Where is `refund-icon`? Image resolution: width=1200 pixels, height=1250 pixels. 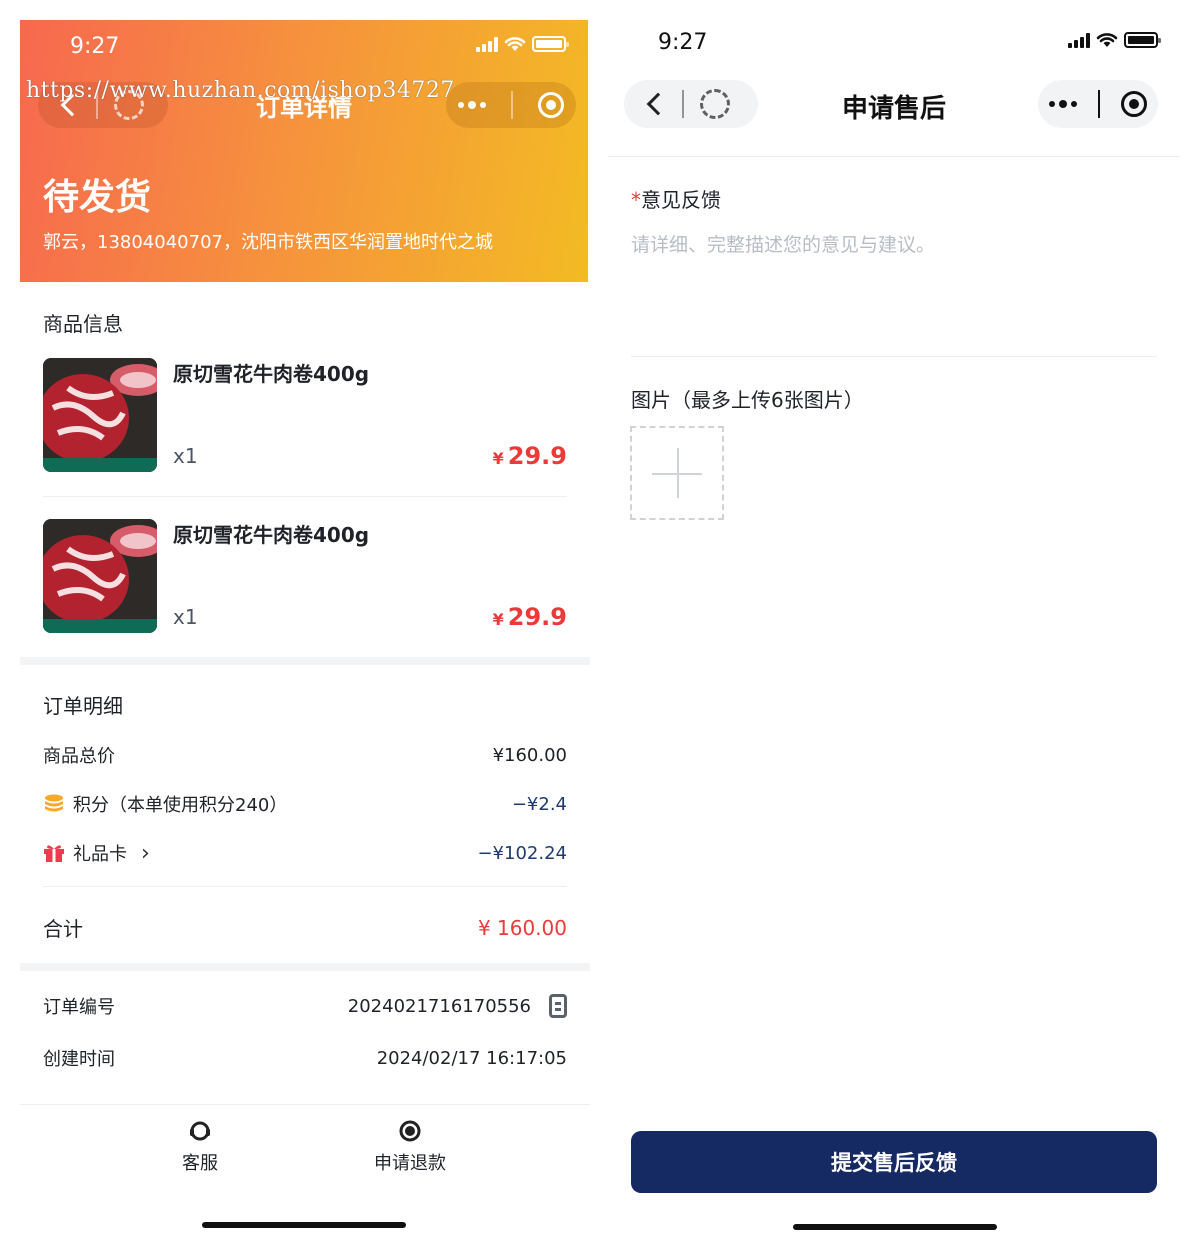
refund-icon is located at coordinates (410, 1131).